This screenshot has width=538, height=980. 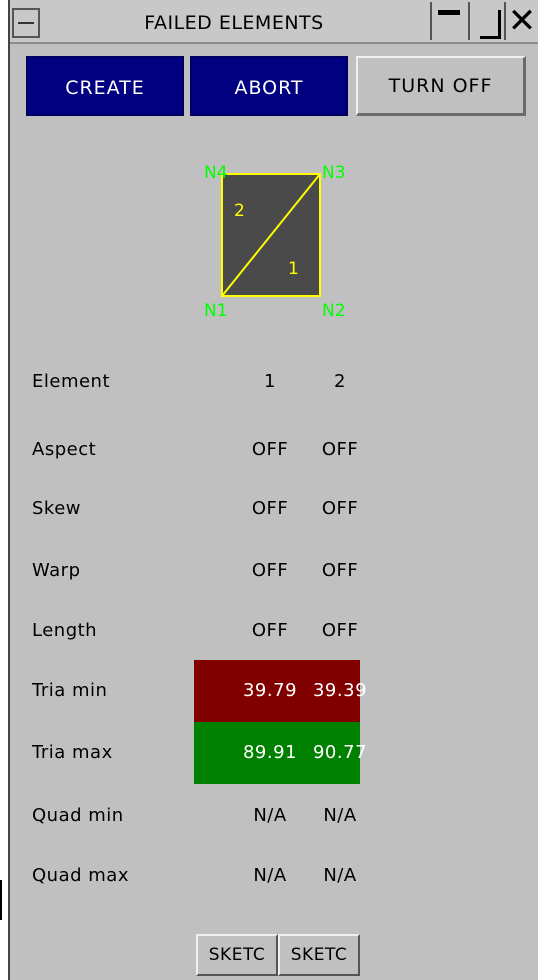 What do you see at coordinates (72, 752) in the screenshot?
I see `row-label: Tria max` at bounding box center [72, 752].